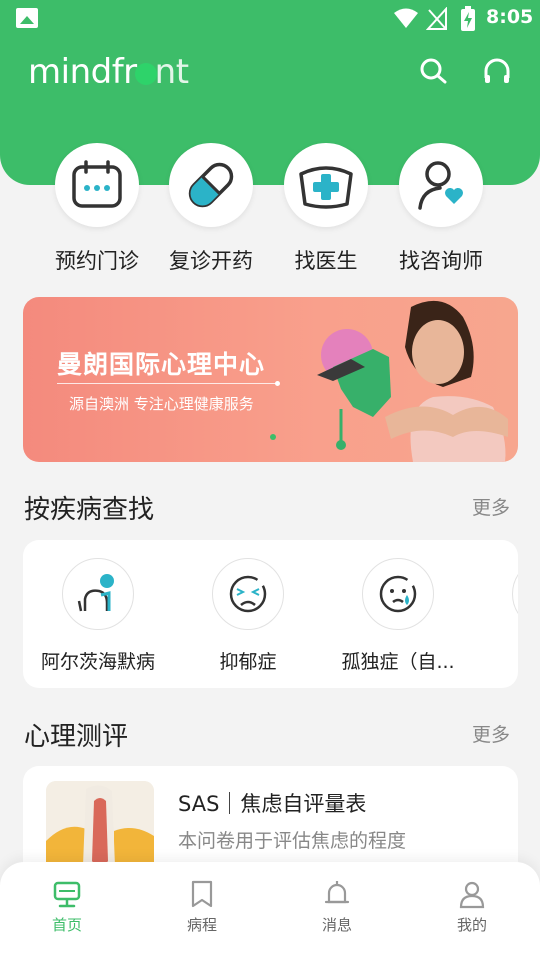 This screenshot has width=540, height=960. I want to click on disease-name: 围, so click(495, 660).